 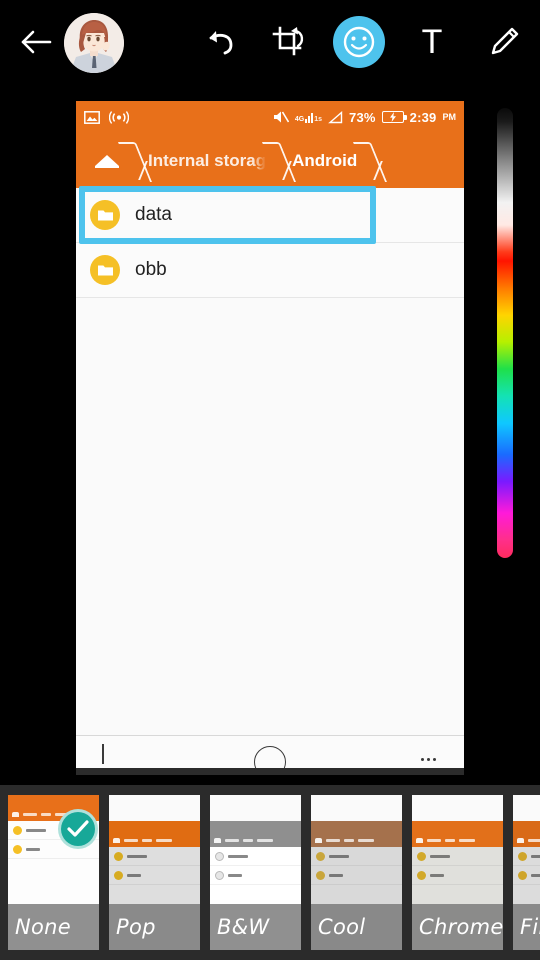 I want to click on filter-label: Pop, so click(x=154, y=927).